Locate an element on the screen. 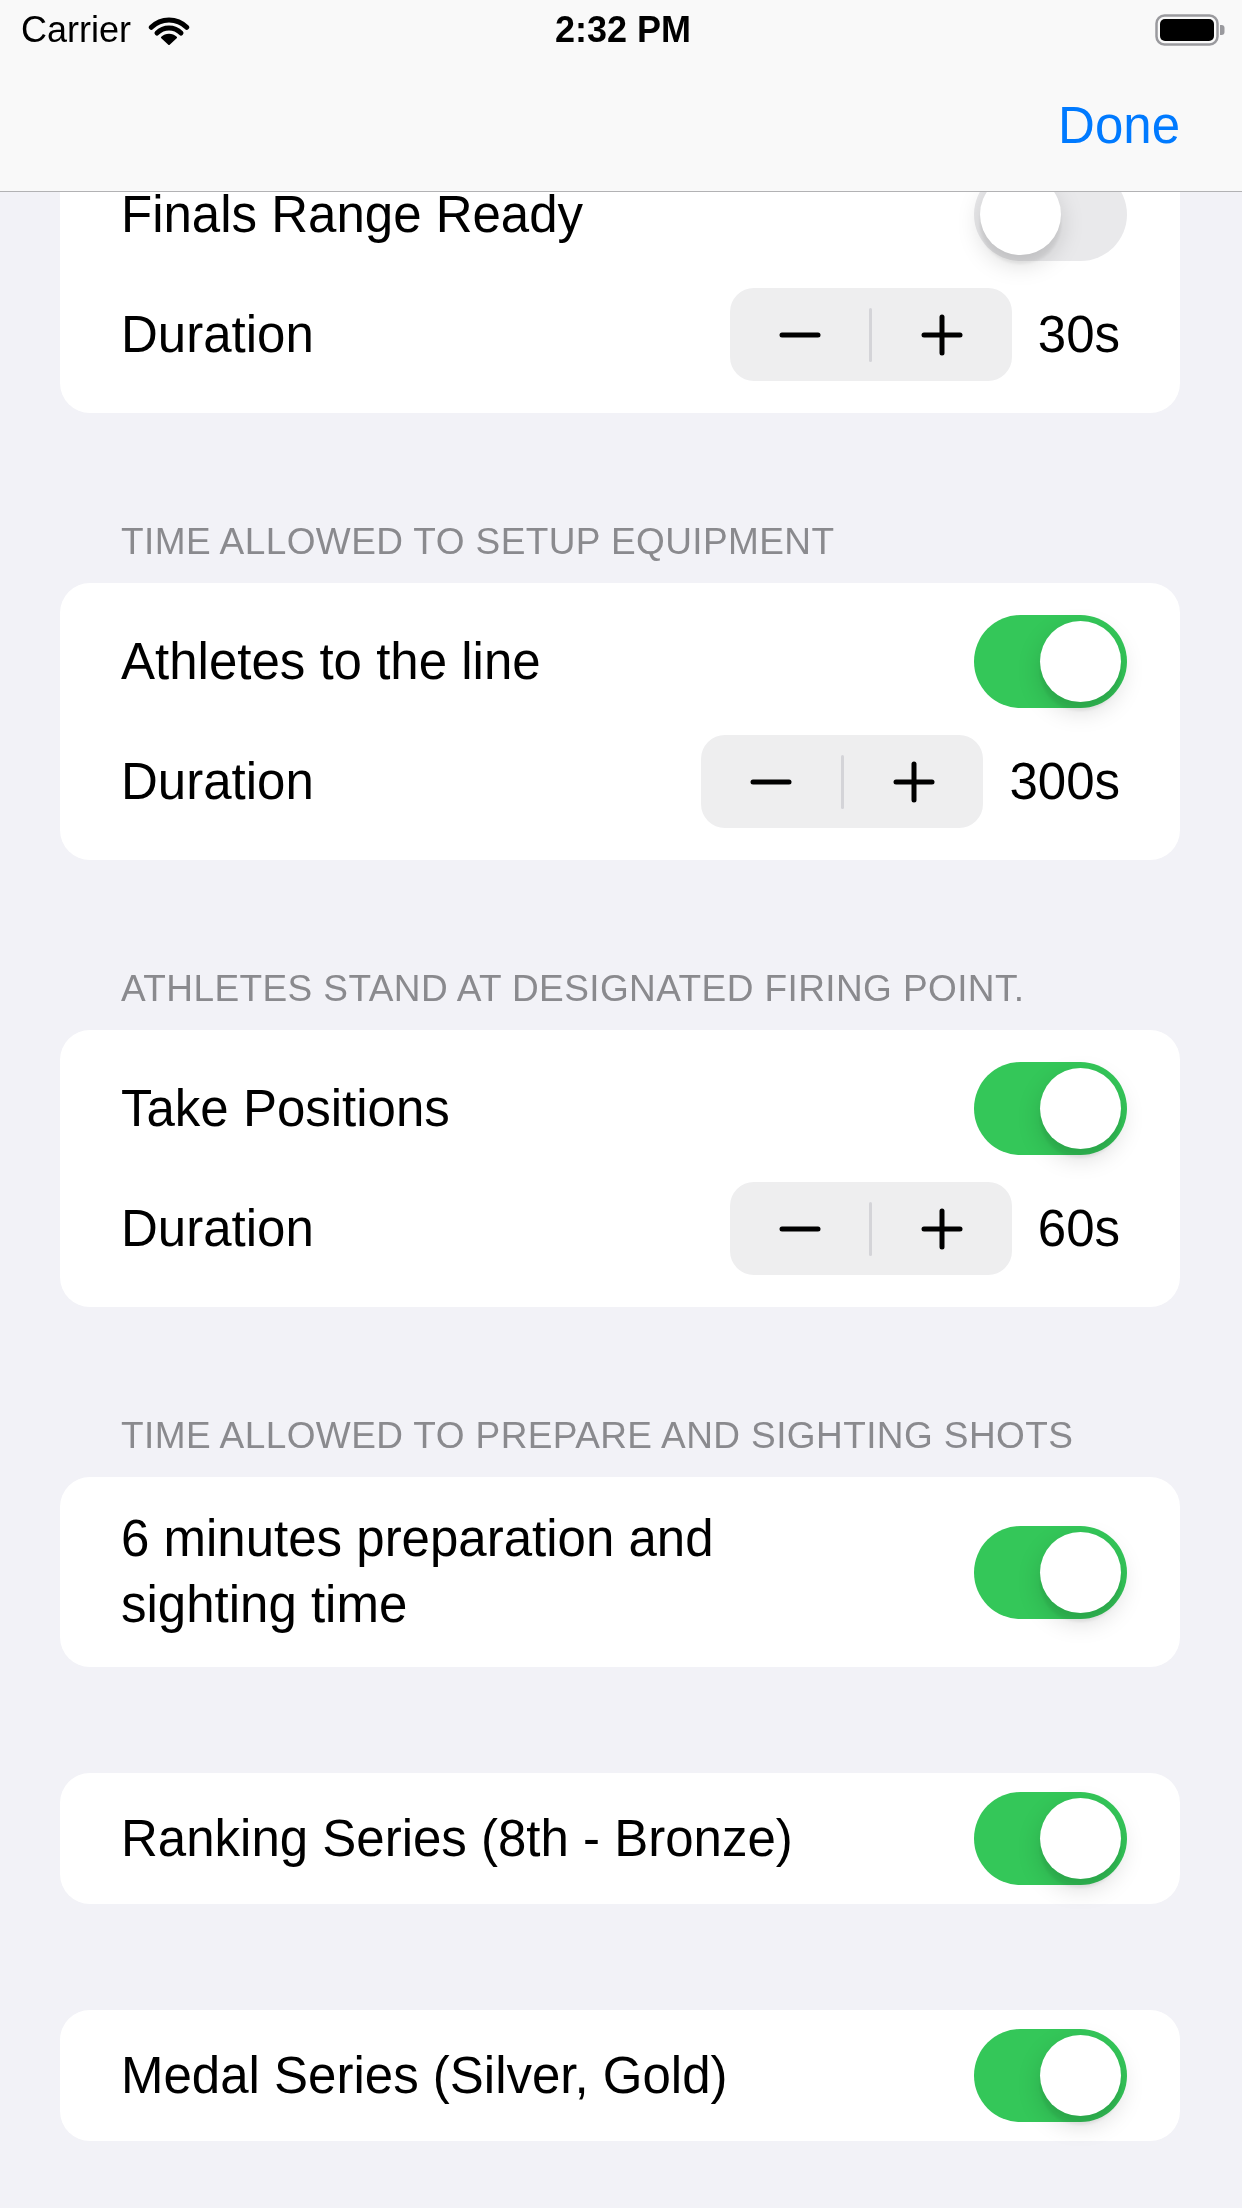 This screenshot has height=2208, width=1242. setting-label: 6 minutes preparation and sighting time is located at coordinates (418, 1572).